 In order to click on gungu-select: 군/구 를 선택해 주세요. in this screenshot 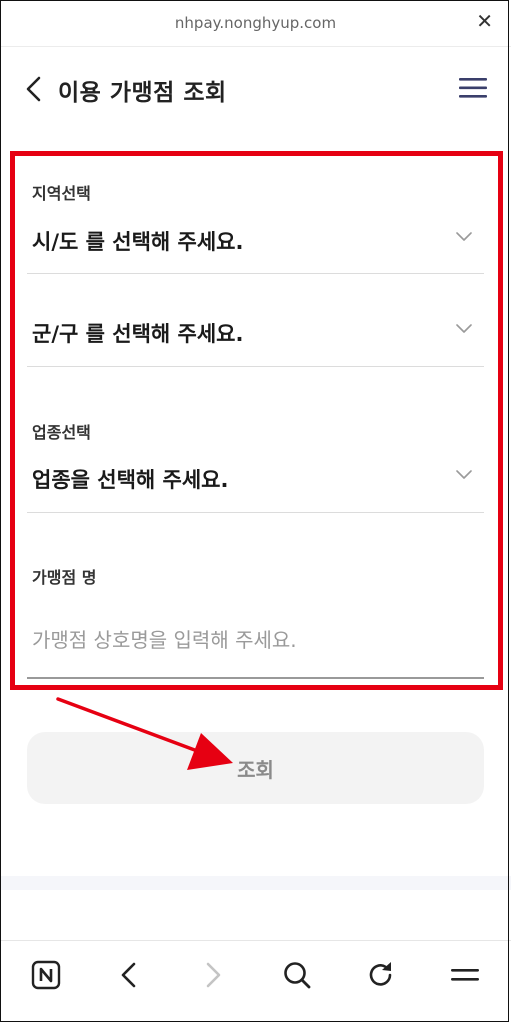, I will do `click(255, 331)`.